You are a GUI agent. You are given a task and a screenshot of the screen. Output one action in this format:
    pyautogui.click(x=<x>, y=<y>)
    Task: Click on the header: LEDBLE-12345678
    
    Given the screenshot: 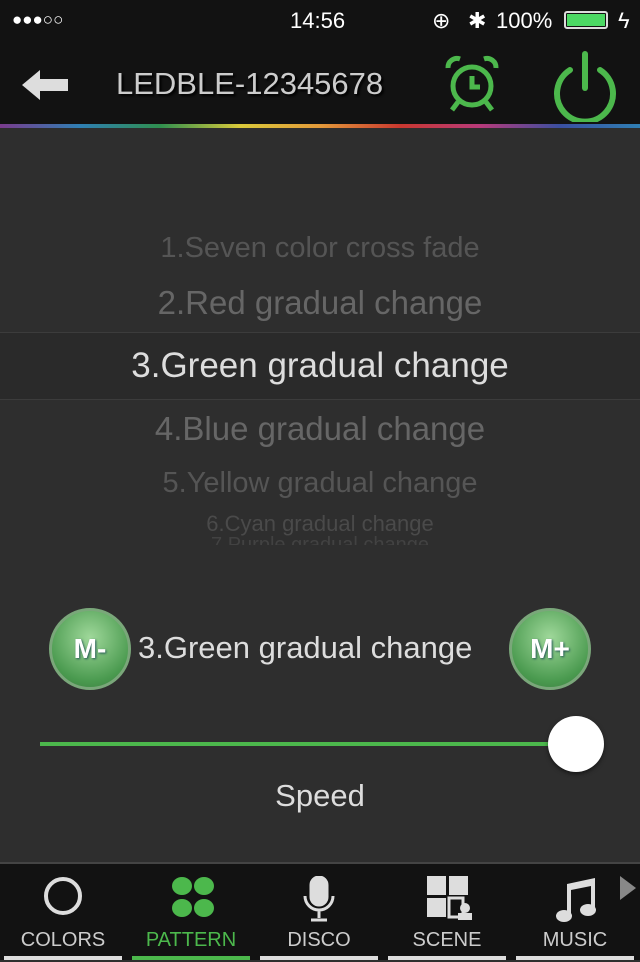 What is the action you would take?
    pyautogui.click(x=320, y=83)
    